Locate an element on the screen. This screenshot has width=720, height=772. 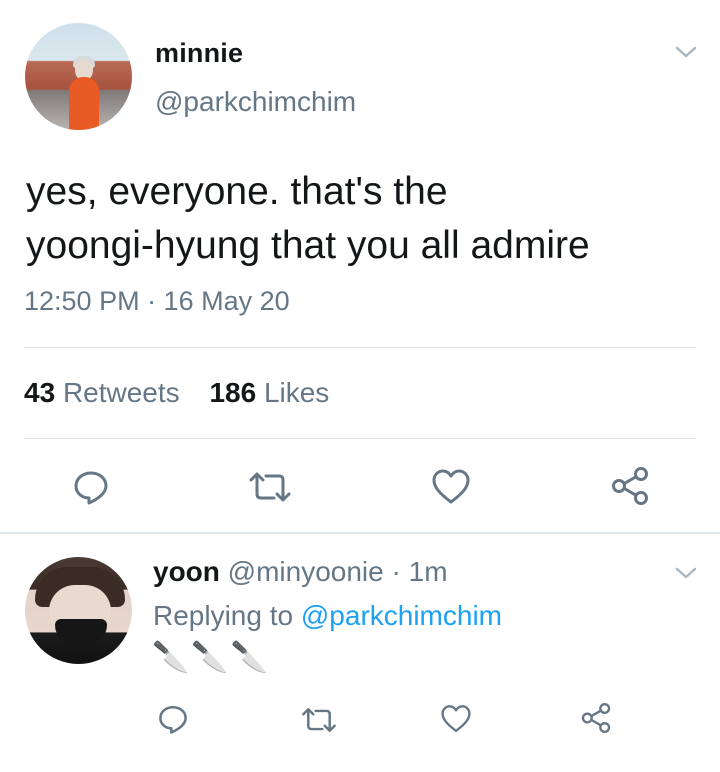
reply-display-name: yoon is located at coordinates (186, 571).